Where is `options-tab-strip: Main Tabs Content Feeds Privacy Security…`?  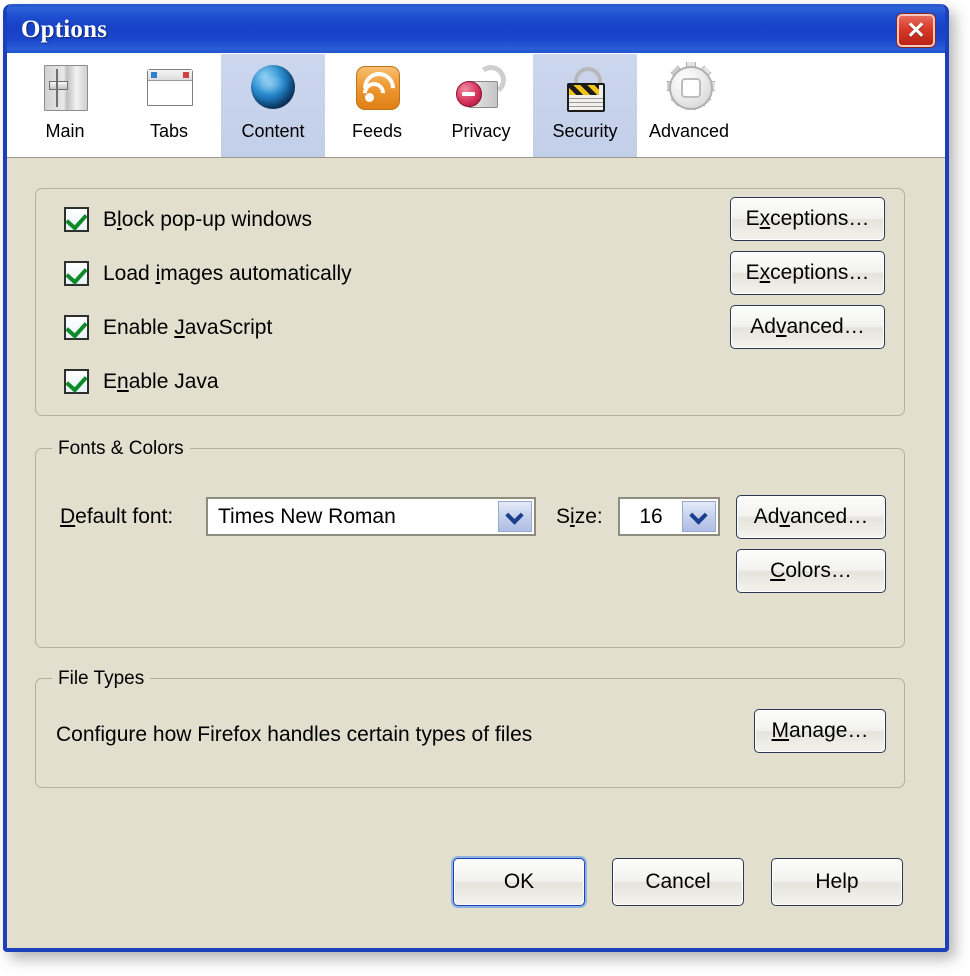 options-tab-strip: Main Tabs Content Feeds Privacy Security… is located at coordinates (476, 105).